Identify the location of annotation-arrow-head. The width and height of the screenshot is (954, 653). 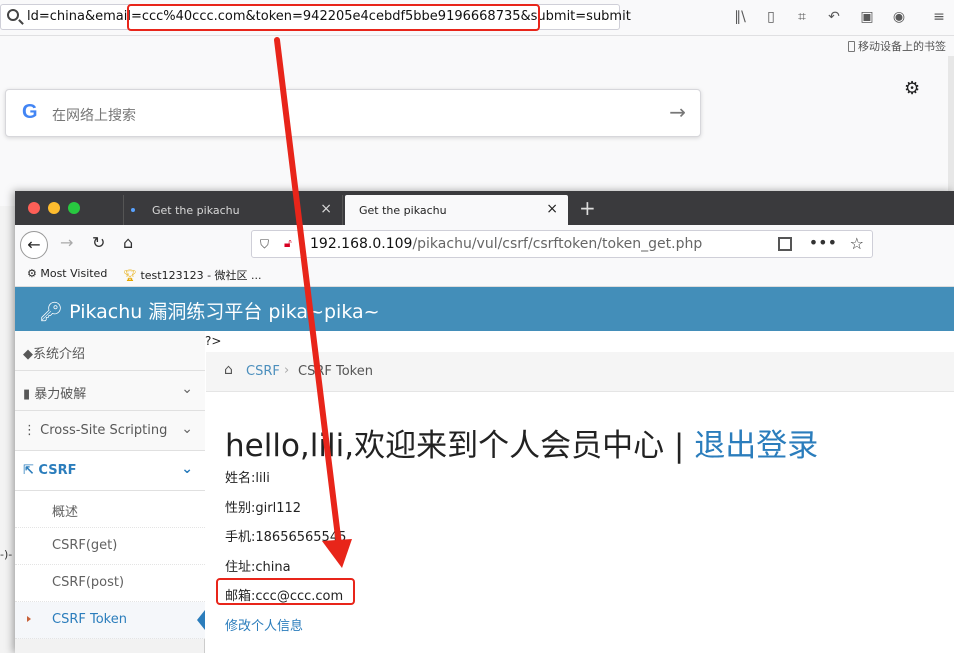
(337, 553).